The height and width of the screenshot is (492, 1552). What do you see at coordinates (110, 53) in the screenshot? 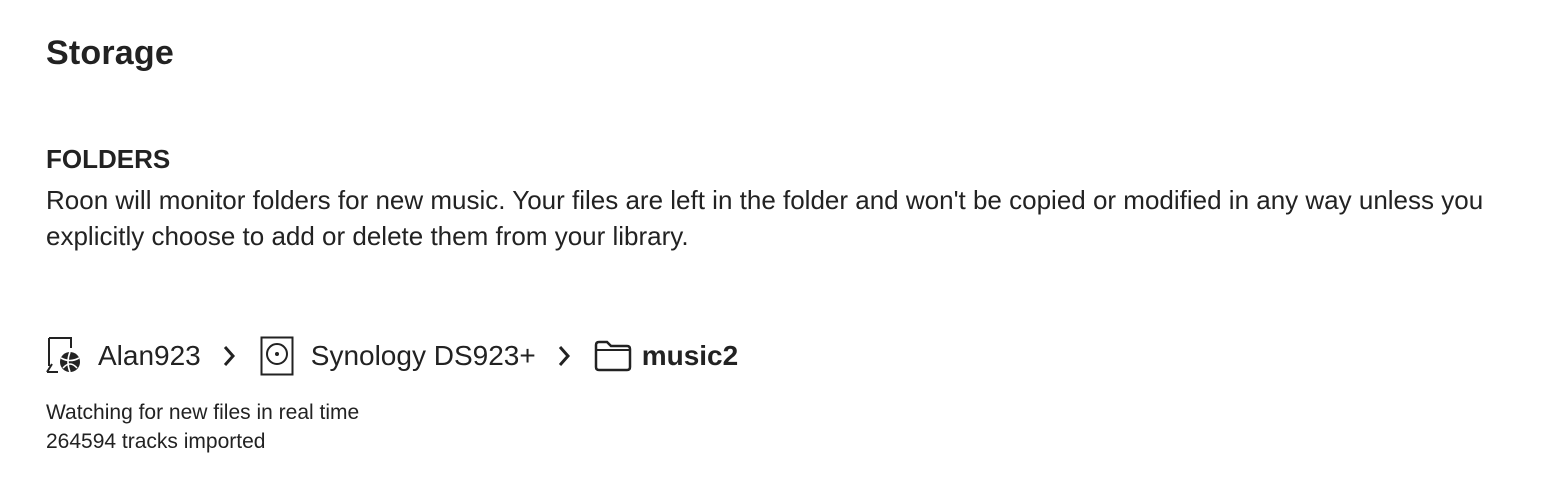
I see `page-title: Storage` at bounding box center [110, 53].